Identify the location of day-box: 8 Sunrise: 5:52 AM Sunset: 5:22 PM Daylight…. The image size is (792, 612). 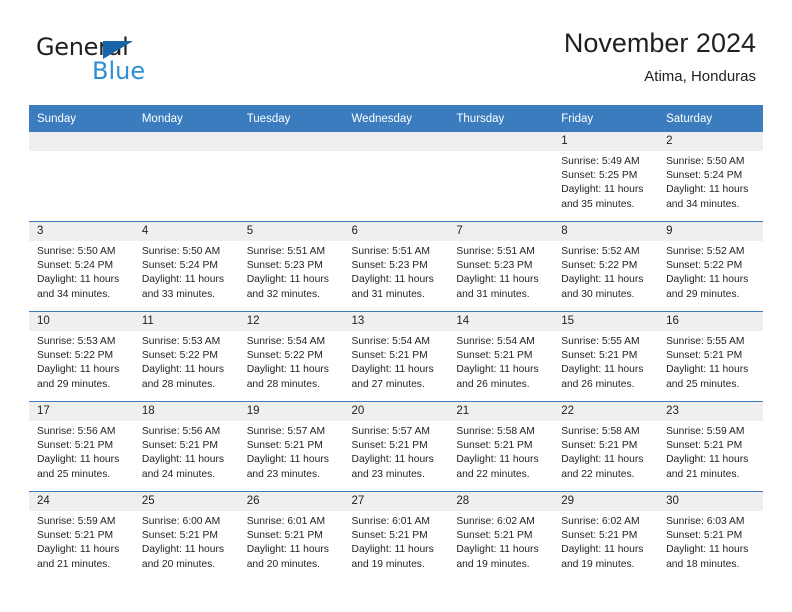
(606, 267).